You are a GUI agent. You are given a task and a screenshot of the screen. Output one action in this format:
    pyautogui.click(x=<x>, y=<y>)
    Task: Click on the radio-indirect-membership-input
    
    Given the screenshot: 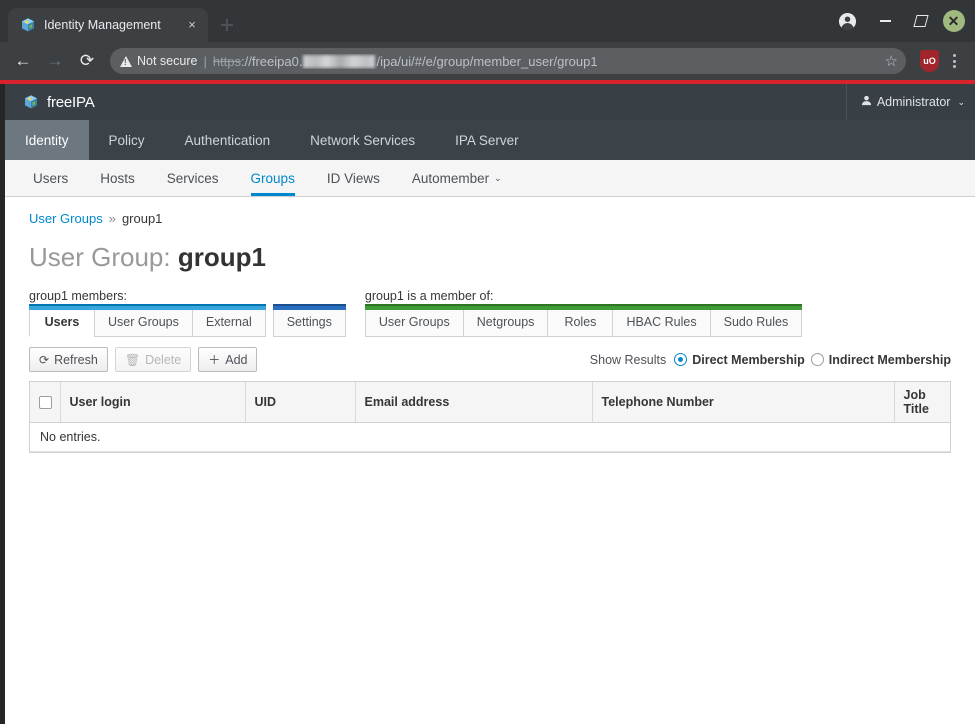 What is the action you would take?
    pyautogui.click(x=817, y=359)
    